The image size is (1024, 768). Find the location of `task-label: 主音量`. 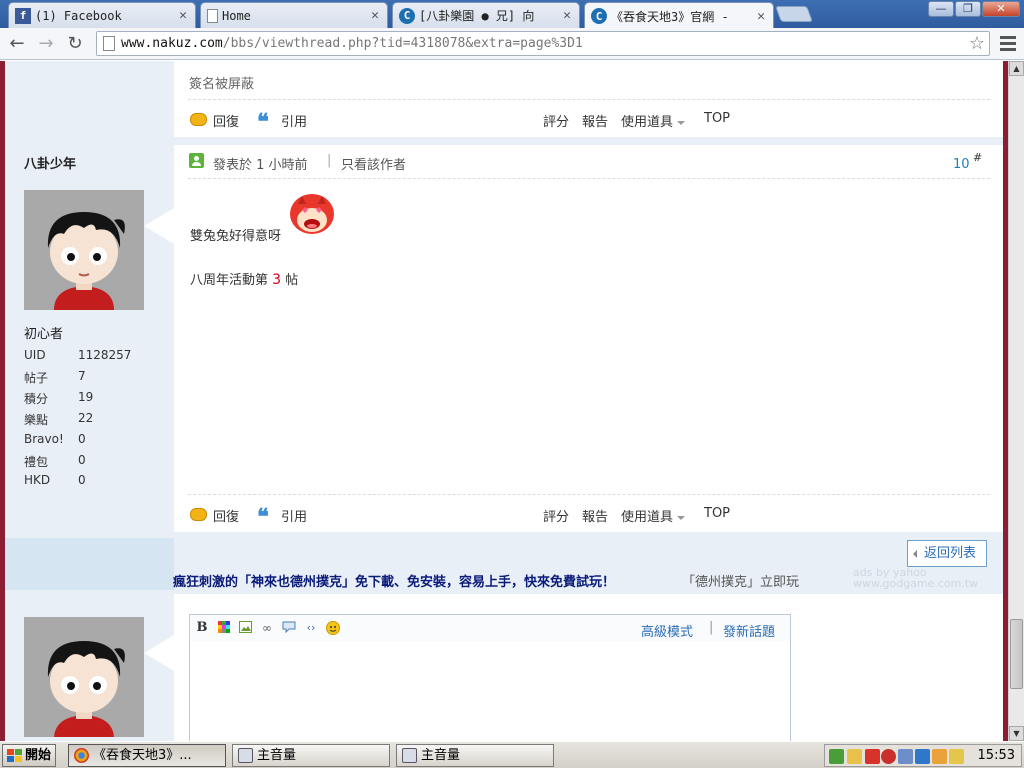

task-label: 主音量 is located at coordinates (441, 755).